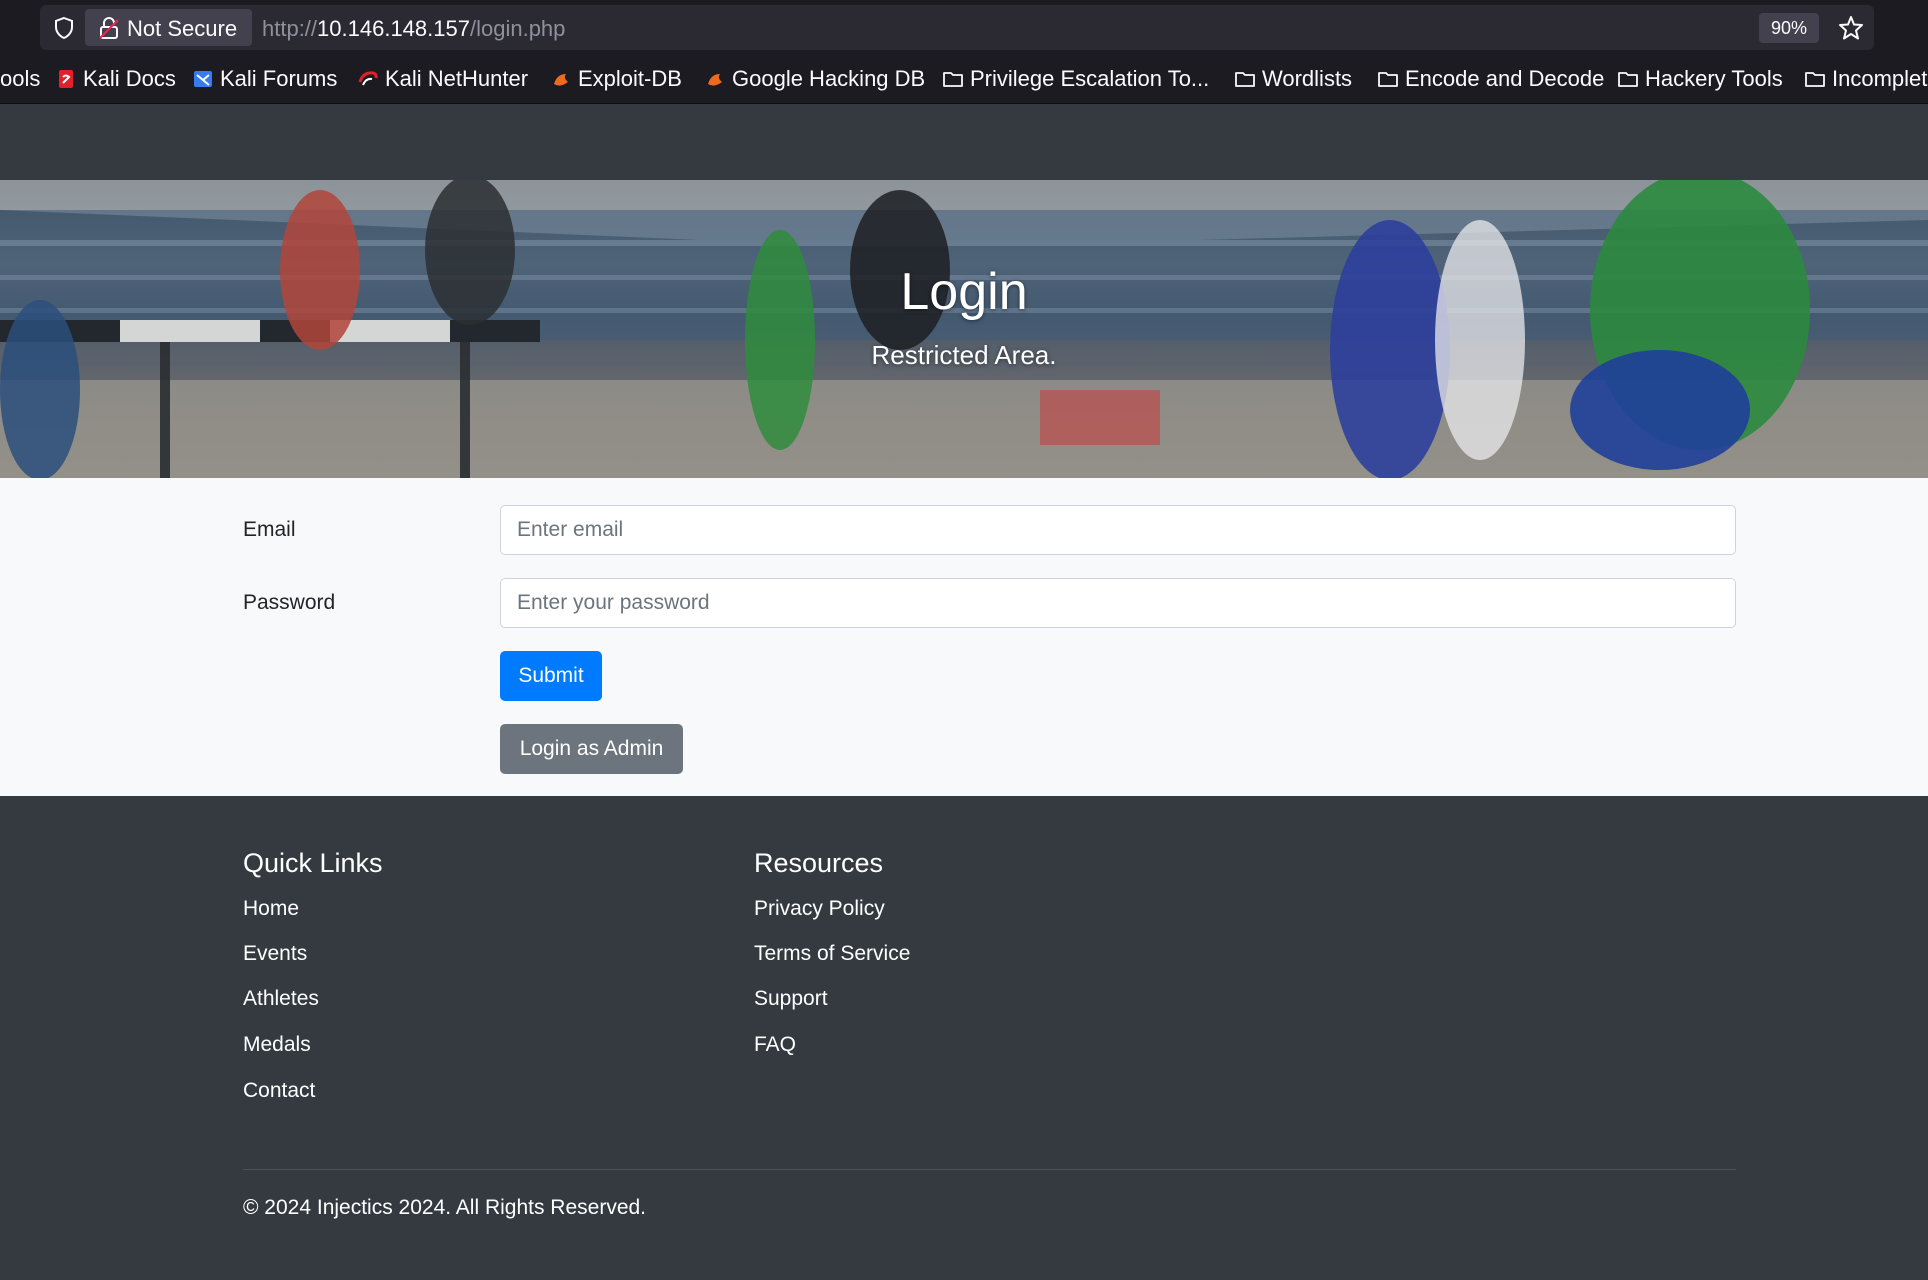 The height and width of the screenshot is (1280, 1928). Describe the element at coordinates (1505, 78) in the screenshot. I see `bookmark-label: Encode and Decode` at that location.